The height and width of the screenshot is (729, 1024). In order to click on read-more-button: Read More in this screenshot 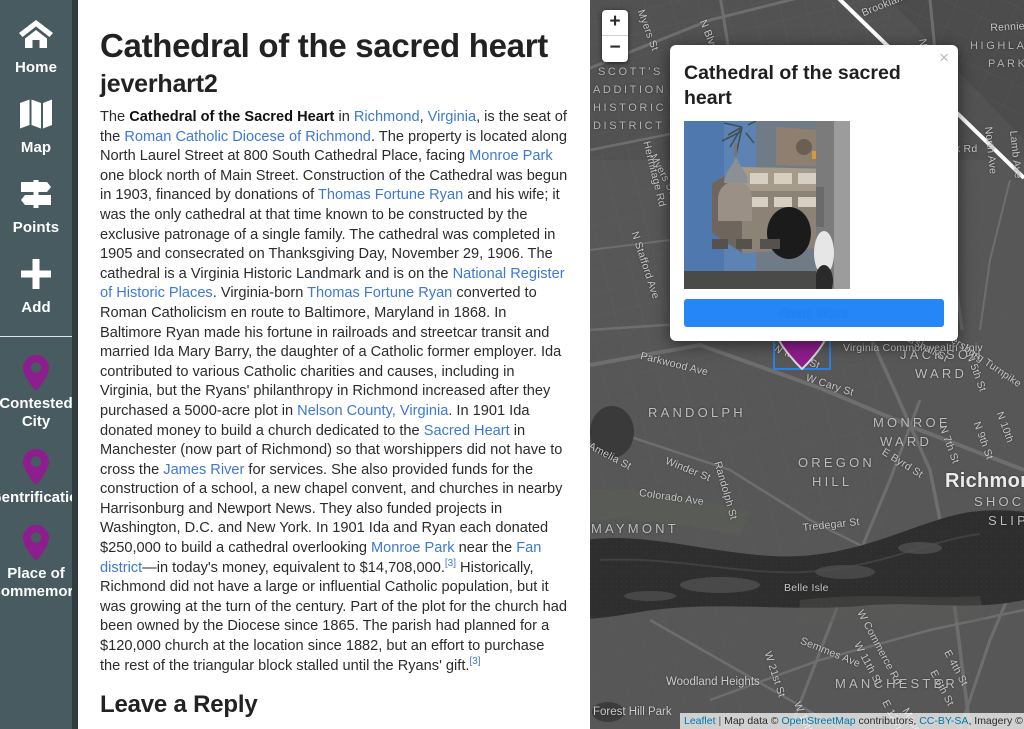, I will do `click(814, 313)`.